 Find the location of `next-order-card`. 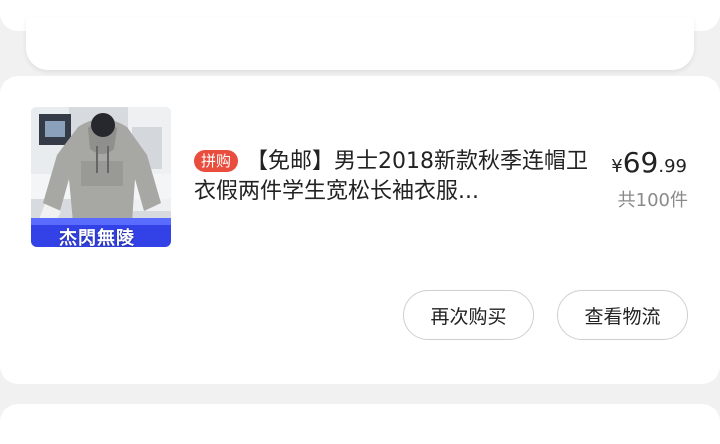

next-order-card is located at coordinates (360, 424).